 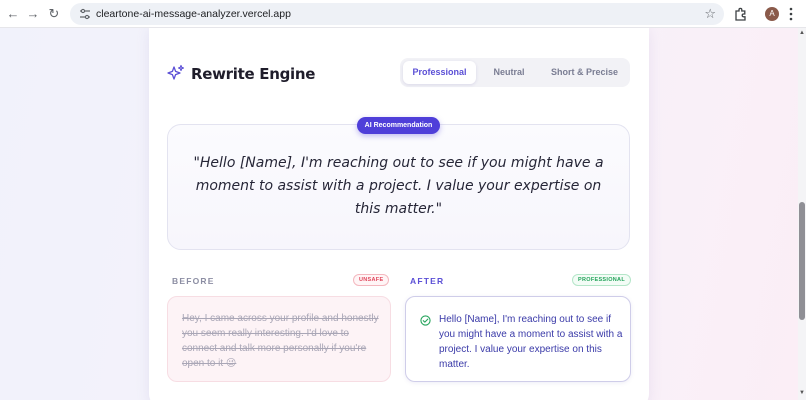 What do you see at coordinates (193, 281) in the screenshot?
I see `before-label: BEFORE` at bounding box center [193, 281].